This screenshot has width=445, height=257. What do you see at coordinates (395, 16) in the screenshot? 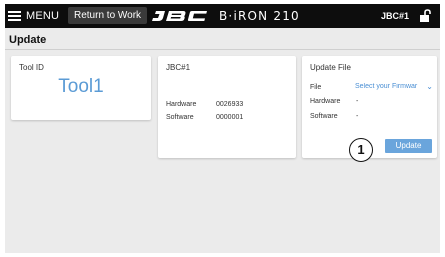
I see `station-tag: JBC#1` at bounding box center [395, 16].